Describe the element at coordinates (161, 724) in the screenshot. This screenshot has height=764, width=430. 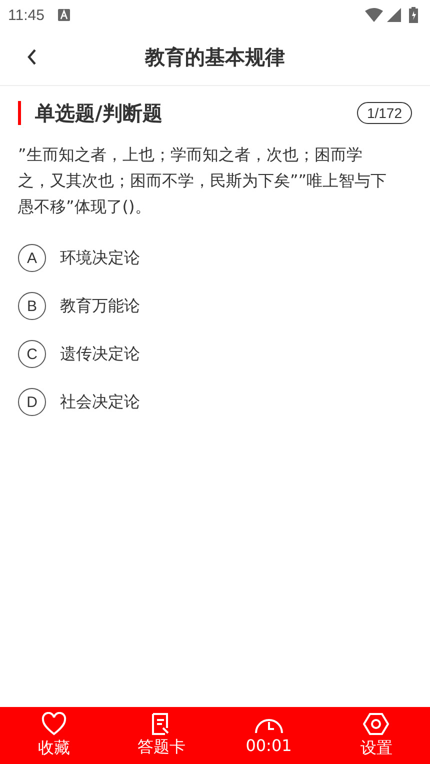
I see `answer-sheet-icon` at that location.